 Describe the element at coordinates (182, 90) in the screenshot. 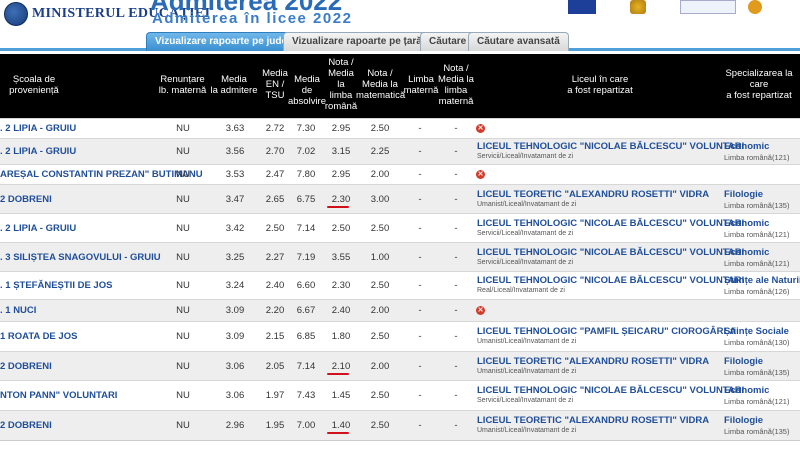

I see `col-renuntare-line: lb. maternă` at that location.